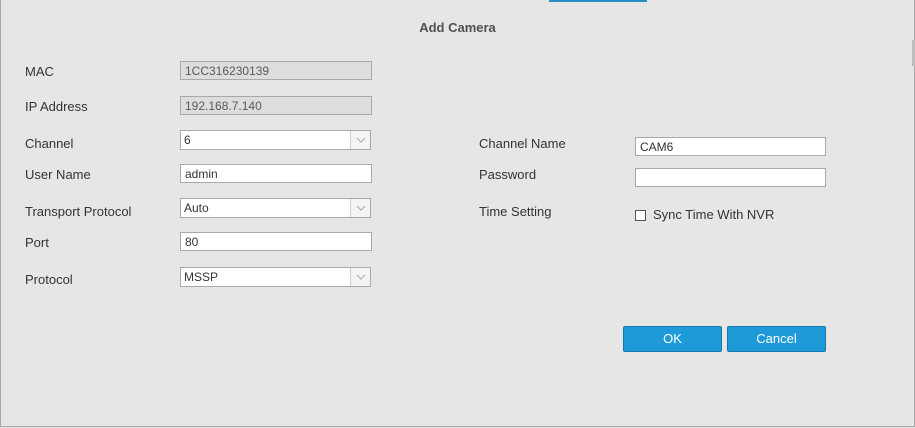  I want to click on protocol-label: Protocol, so click(49, 279).